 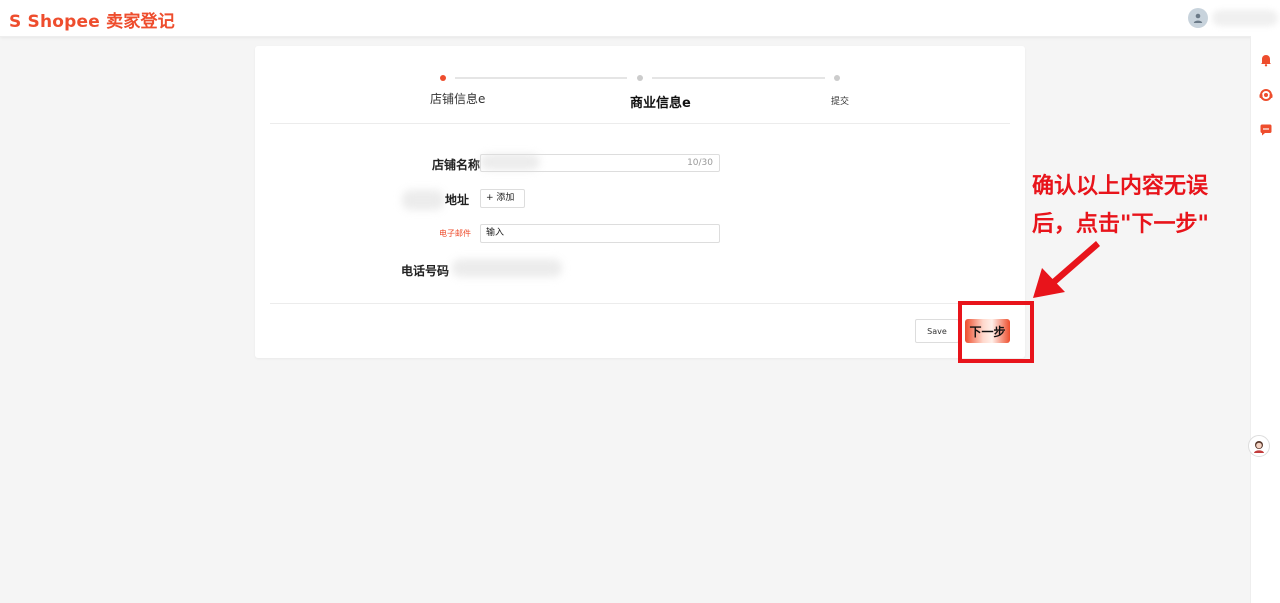 I want to click on instruction-annotation: 确认以上内容无误 后，点击"下一步", so click(x=1142, y=206).